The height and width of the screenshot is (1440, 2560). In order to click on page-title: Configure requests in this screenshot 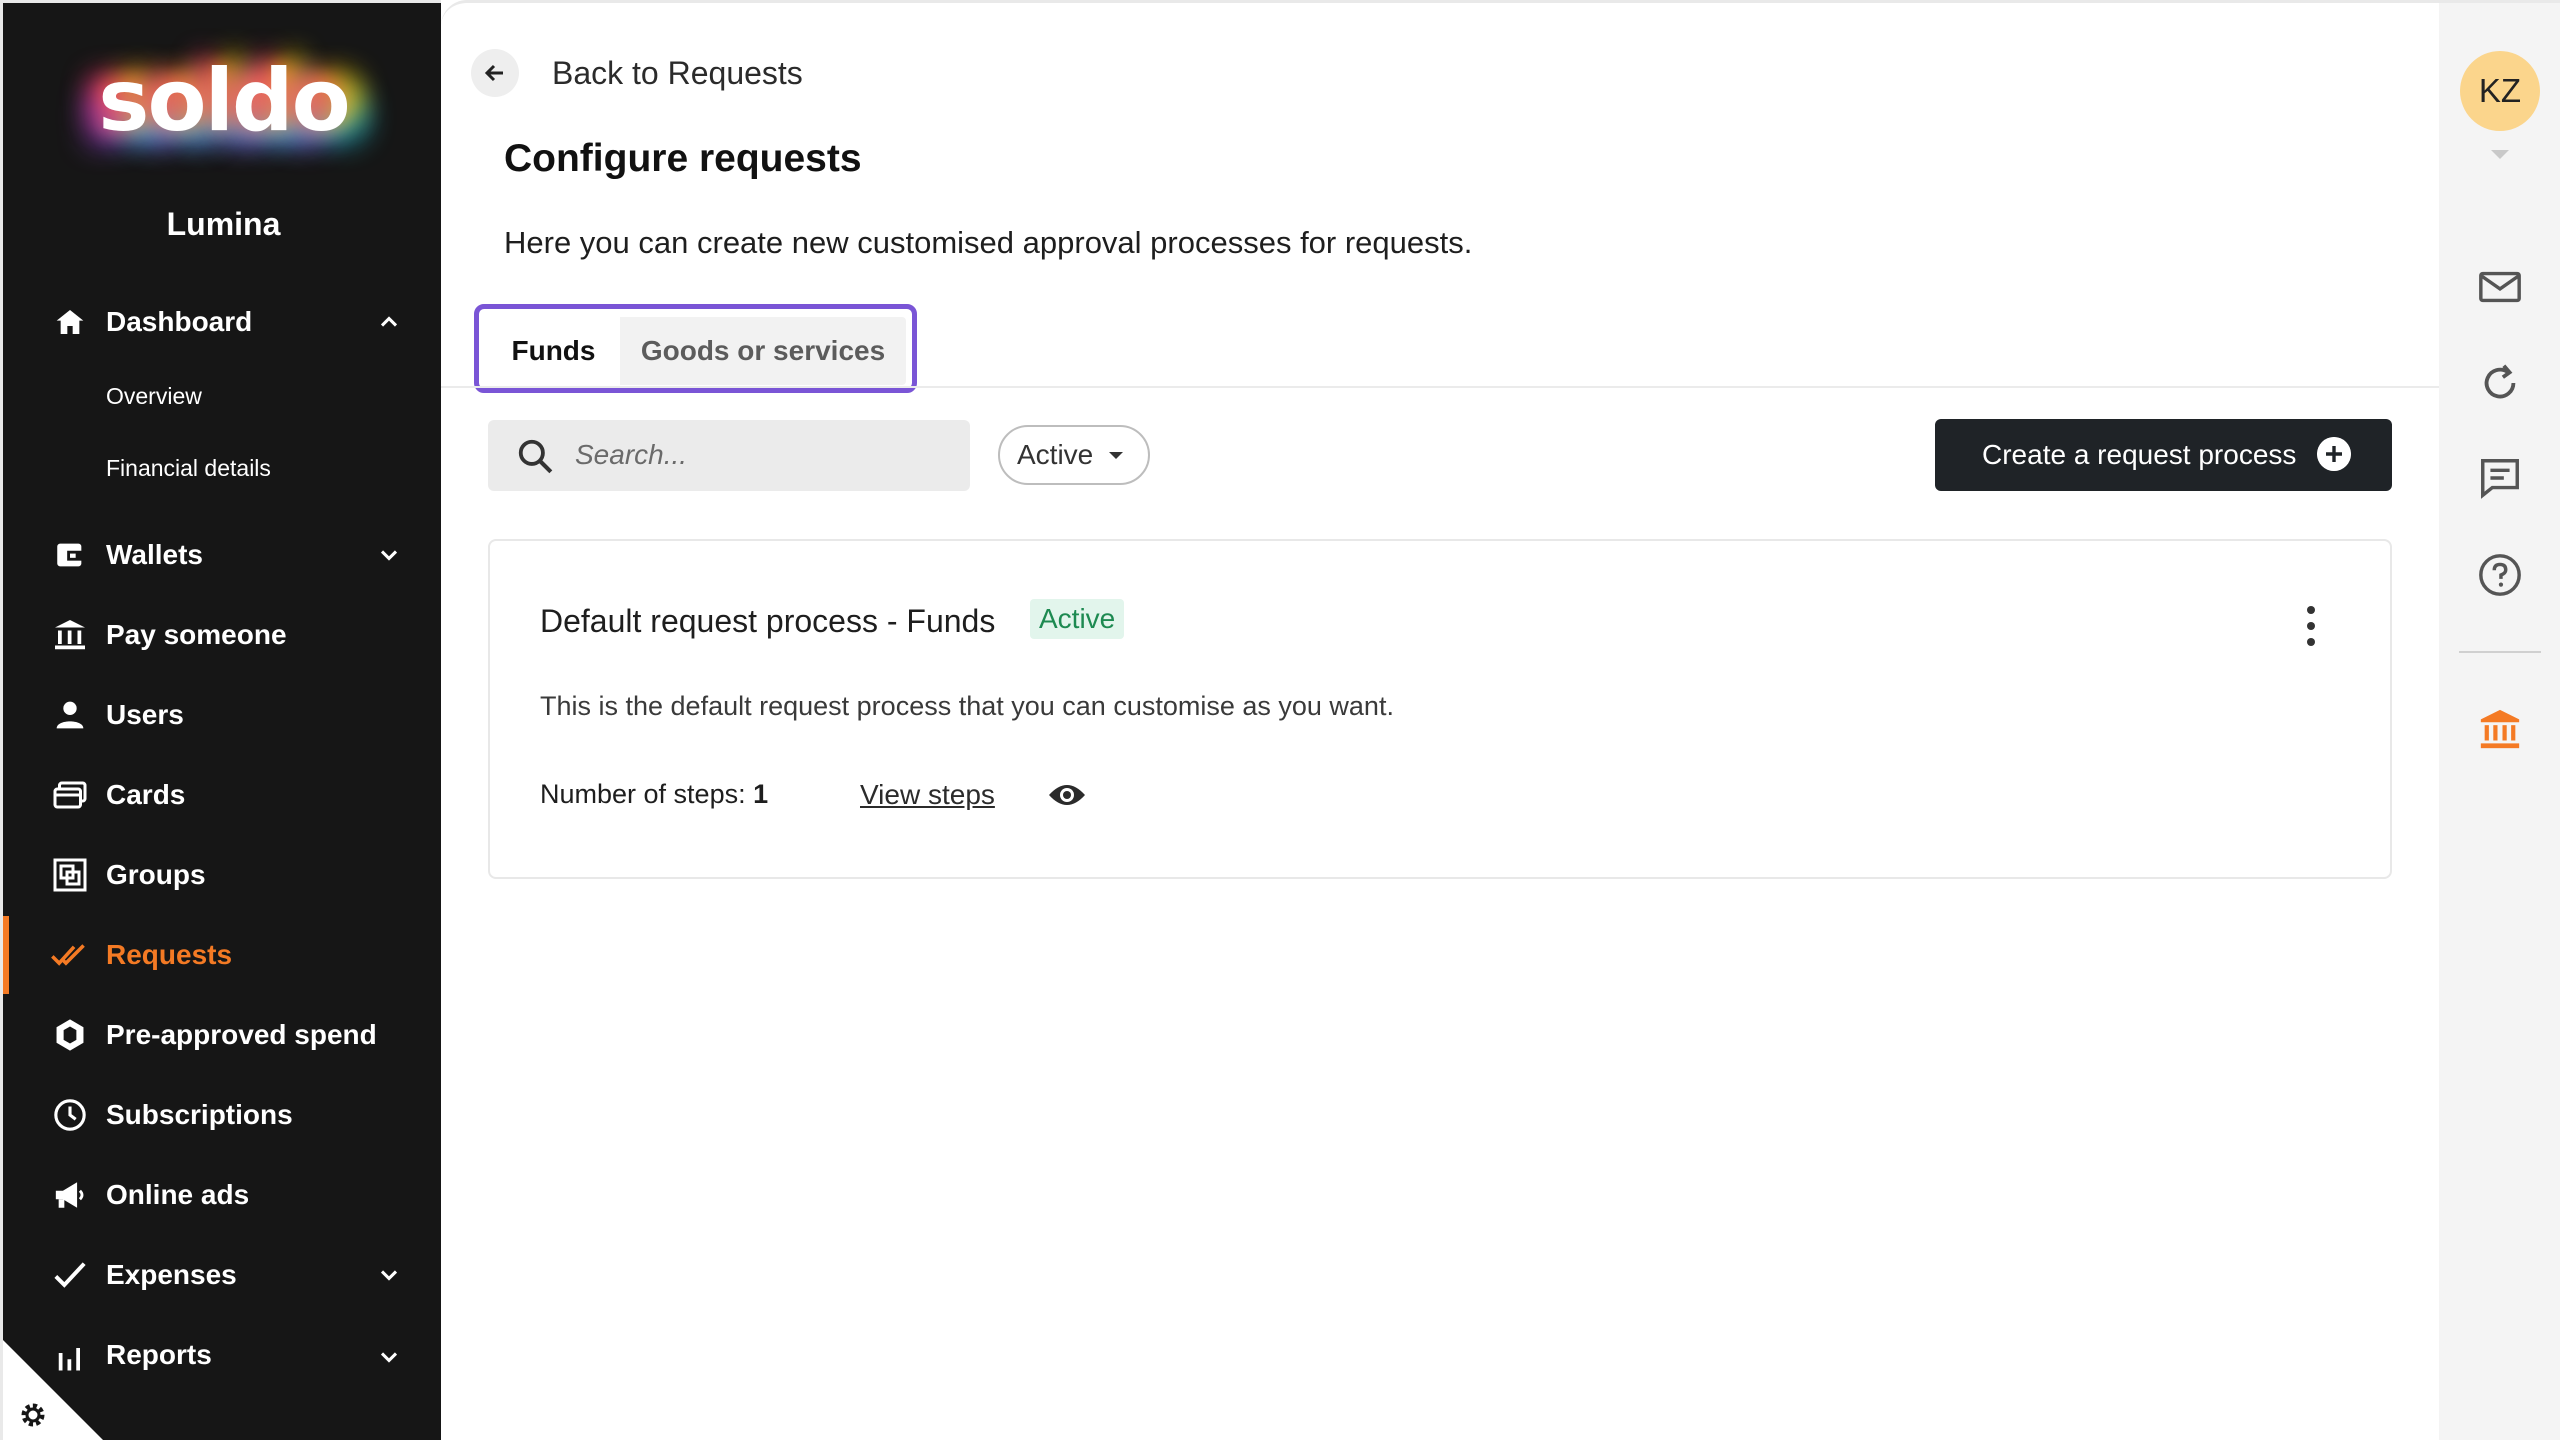, I will do `click(683, 158)`.